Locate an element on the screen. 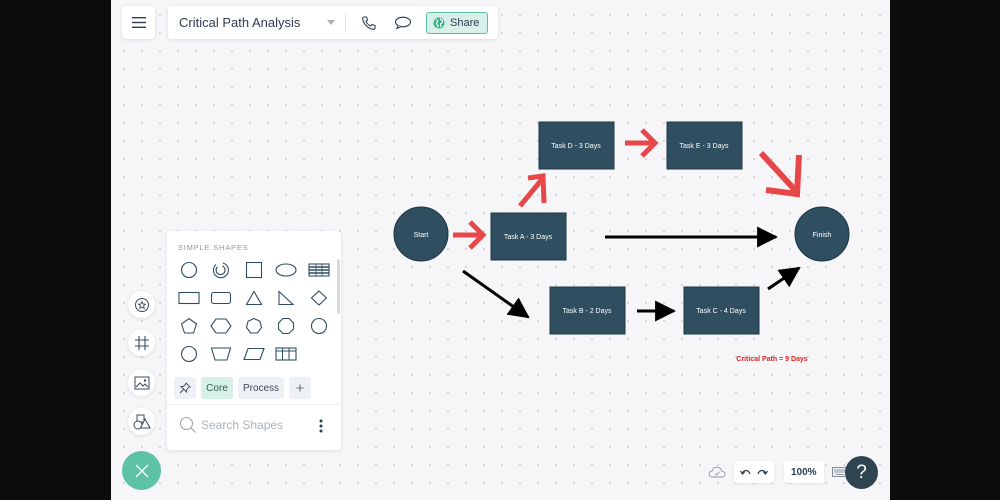 This screenshot has width=1000, height=500. shape-square is located at coordinates (254, 270).